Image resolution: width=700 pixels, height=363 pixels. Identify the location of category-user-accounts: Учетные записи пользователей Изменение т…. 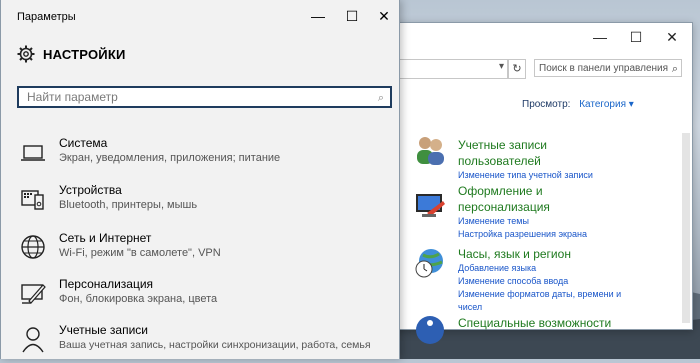
(543, 159).